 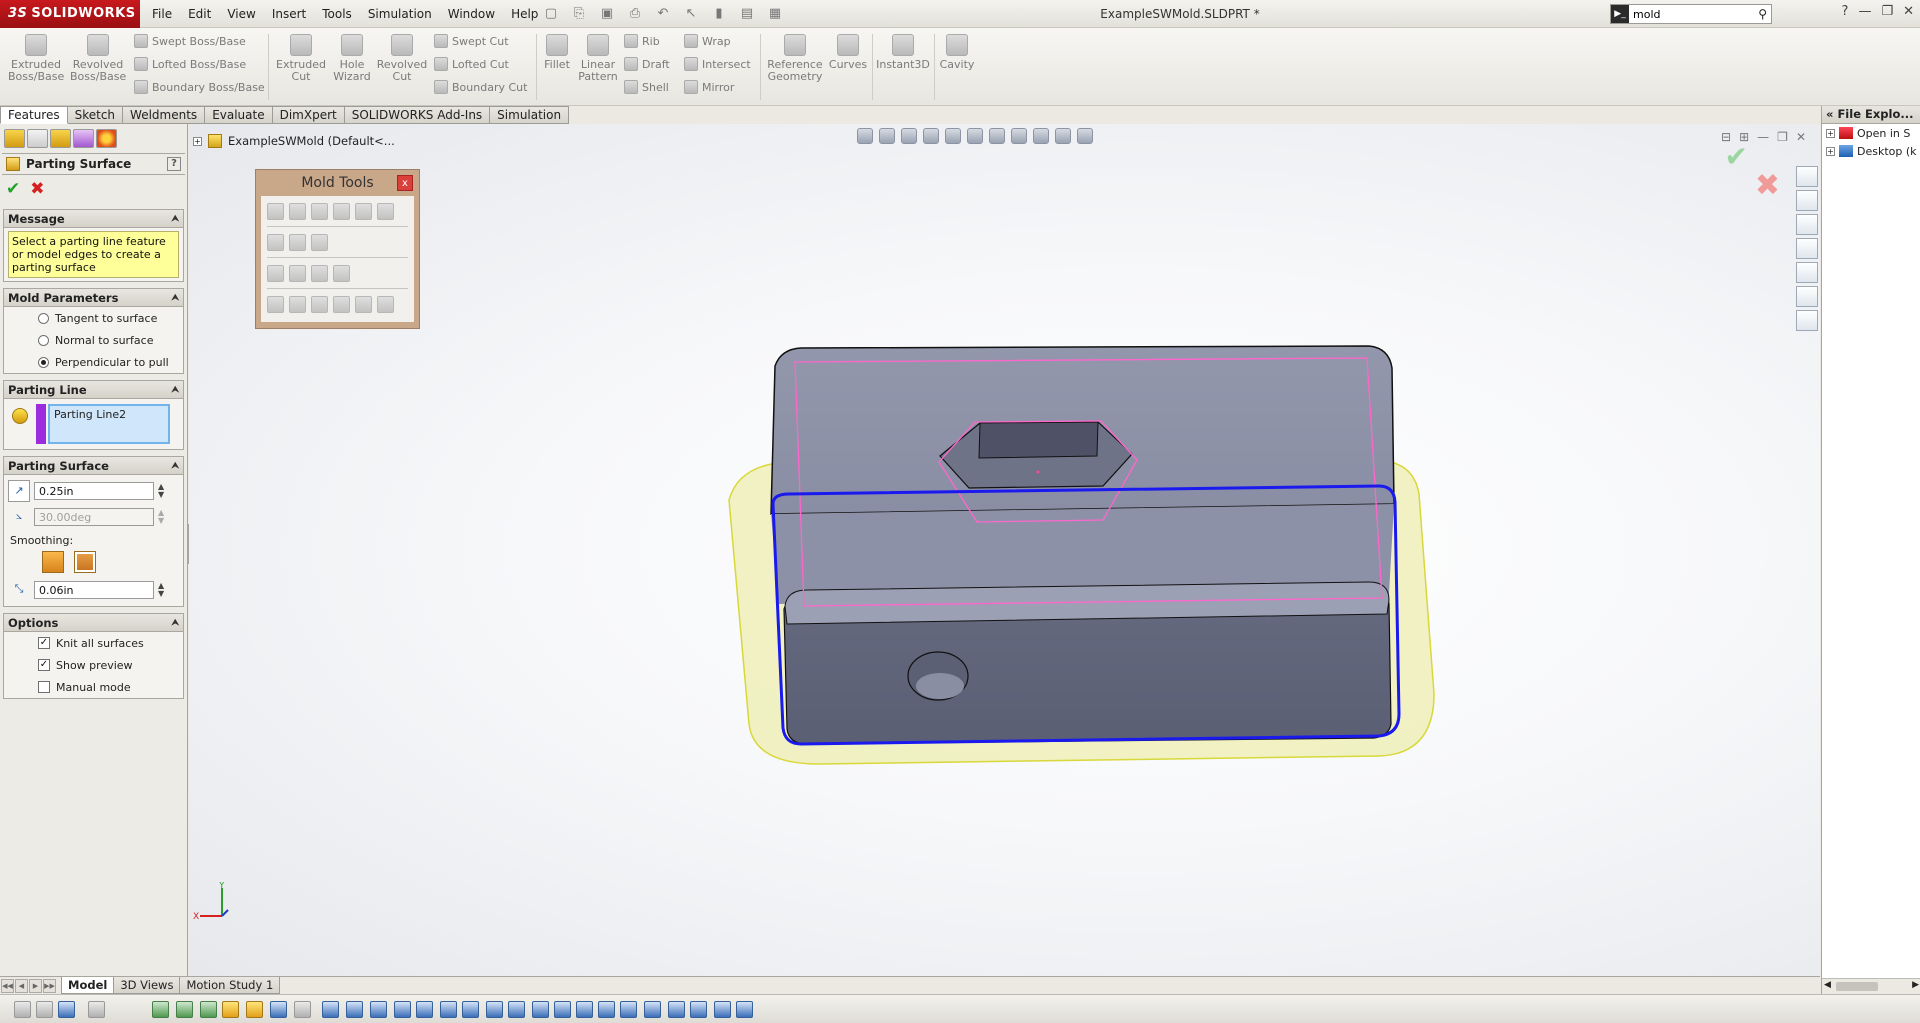 What do you see at coordinates (93, 318) in the screenshot?
I see `radio-tangent-to-surface: Tangent to surface` at bounding box center [93, 318].